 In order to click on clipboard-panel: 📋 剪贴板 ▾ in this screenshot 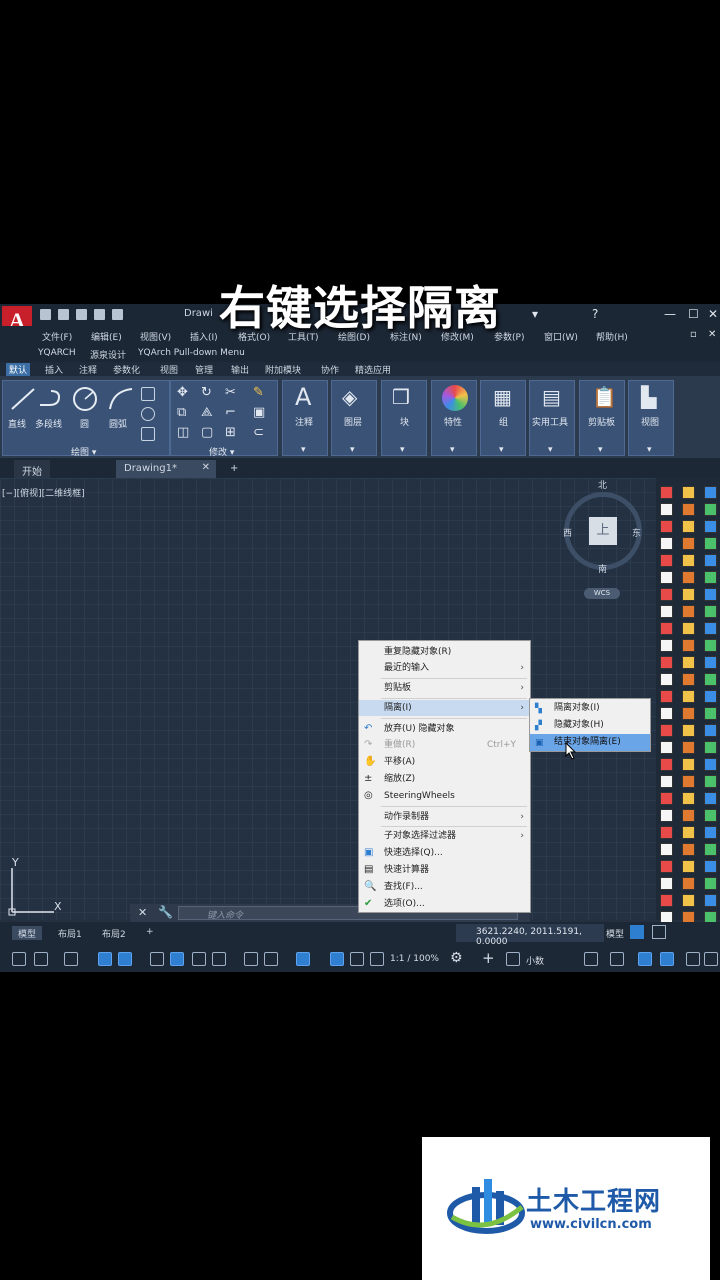, I will do `click(602, 418)`.